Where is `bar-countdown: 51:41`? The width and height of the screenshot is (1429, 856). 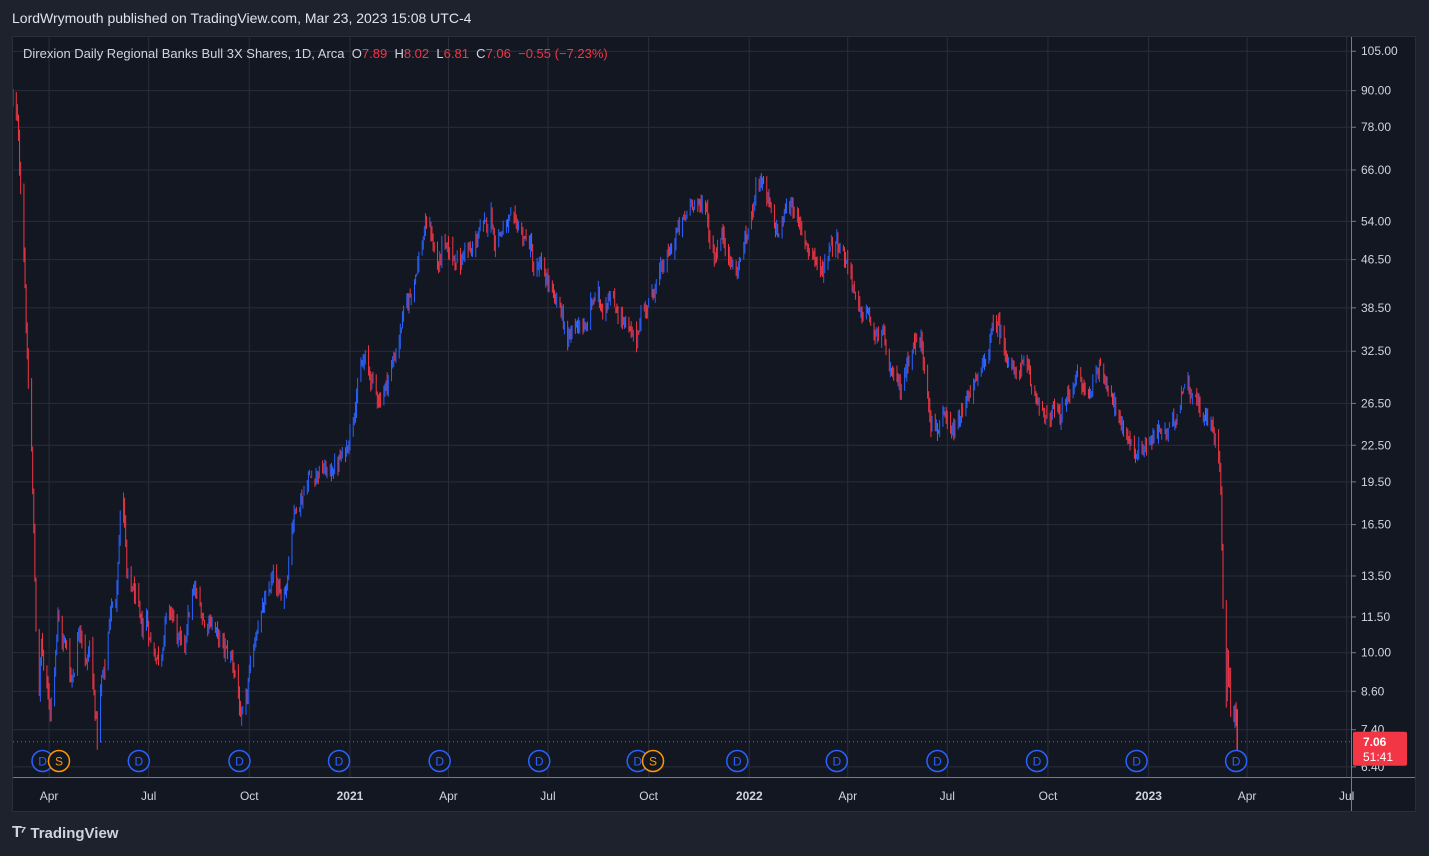
bar-countdown: 51:41 is located at coordinates (1378, 757).